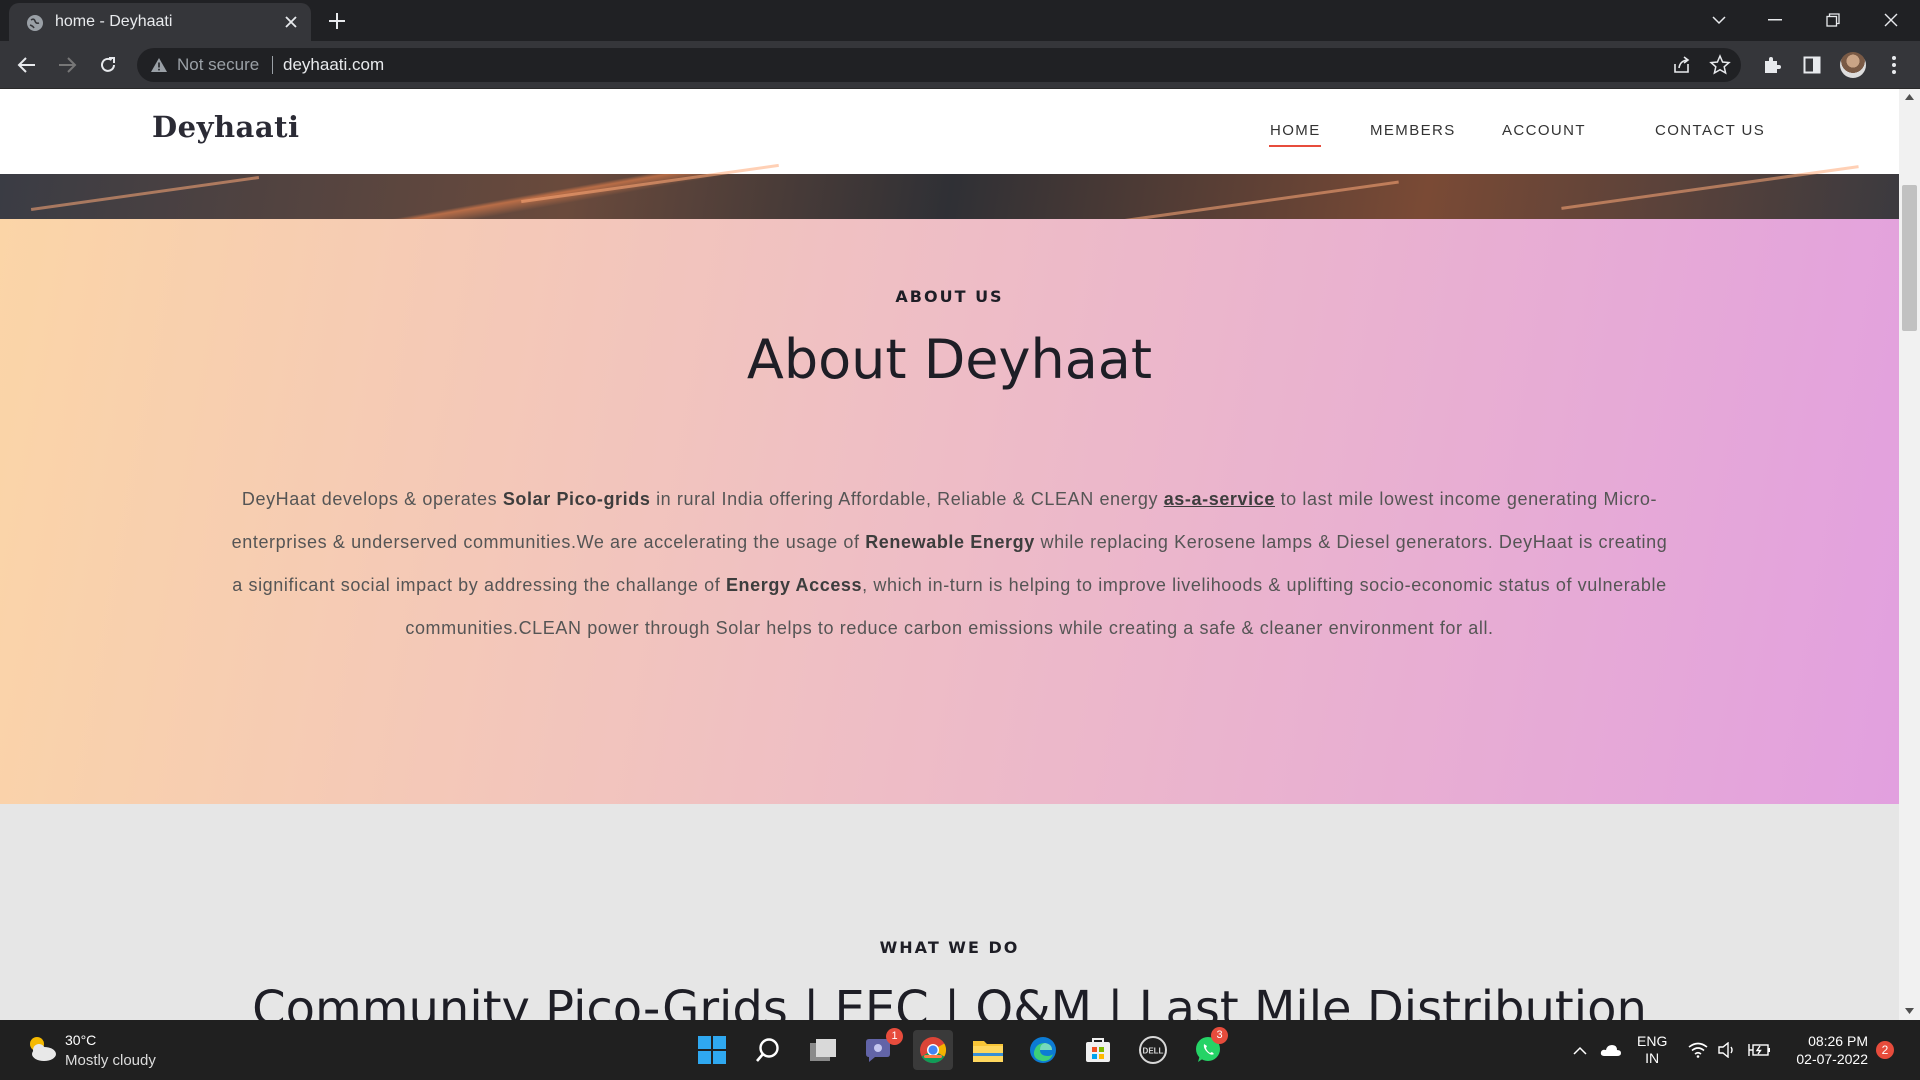 This screenshot has width=1920, height=1080. Describe the element at coordinates (1219, 1035) in the screenshot. I see `whatsapp-badge: 3` at that location.